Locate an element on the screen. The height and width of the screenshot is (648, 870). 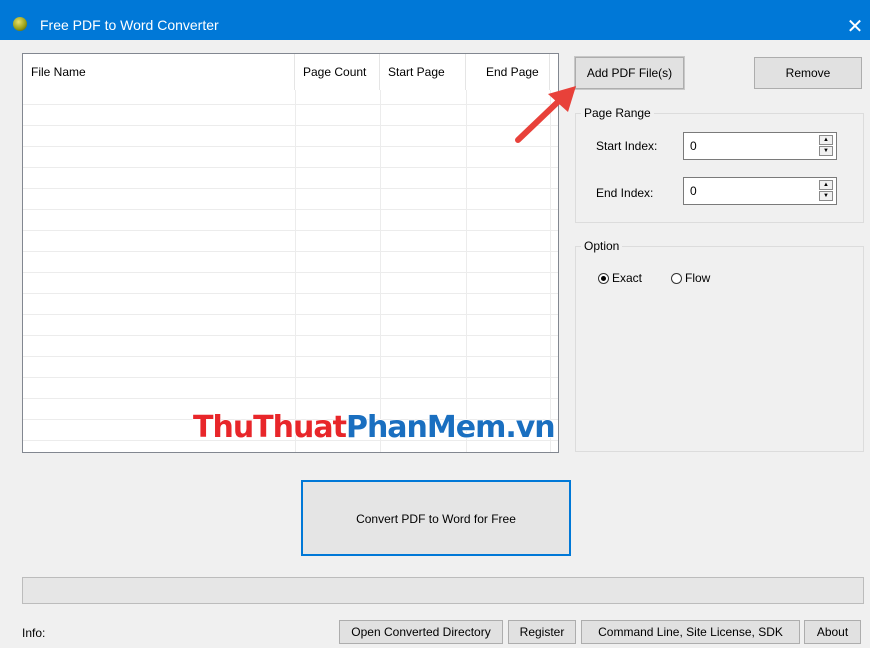
end-index-stepper: 0 ▲ ▼ is located at coordinates (760, 191).